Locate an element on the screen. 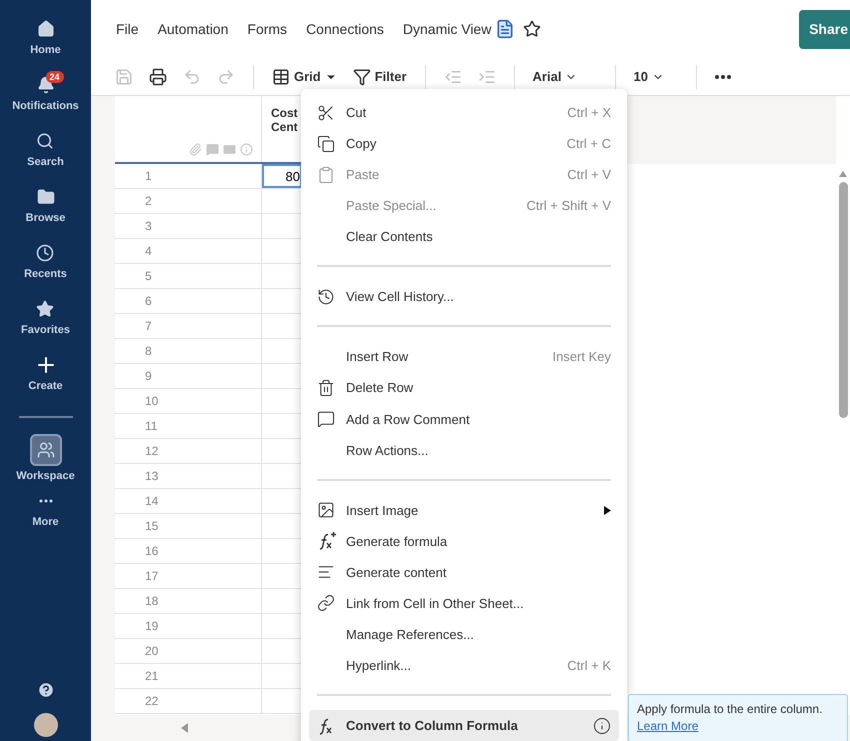  menu-item: File is located at coordinates (127, 29).